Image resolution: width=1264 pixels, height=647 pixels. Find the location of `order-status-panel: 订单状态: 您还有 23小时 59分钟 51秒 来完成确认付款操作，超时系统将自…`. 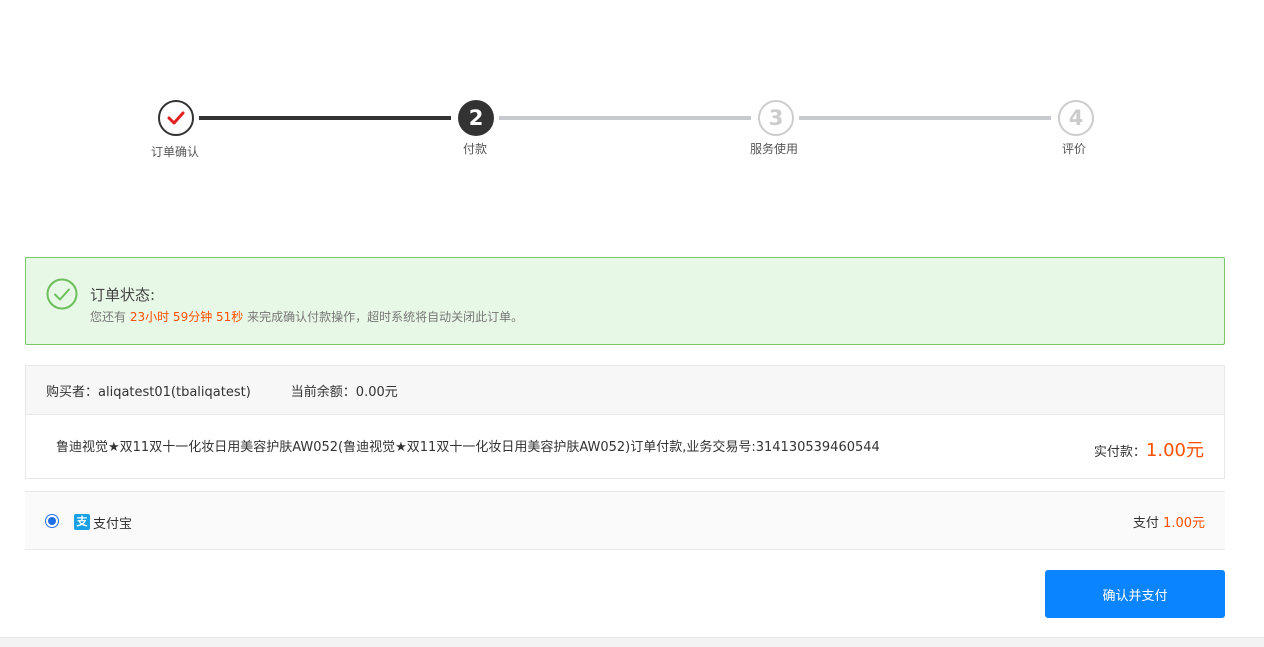

order-status-panel: 订单状态: 您还有 23小时 59分钟 51秒 来完成确认付款操作，超时系统将自… is located at coordinates (625, 301).